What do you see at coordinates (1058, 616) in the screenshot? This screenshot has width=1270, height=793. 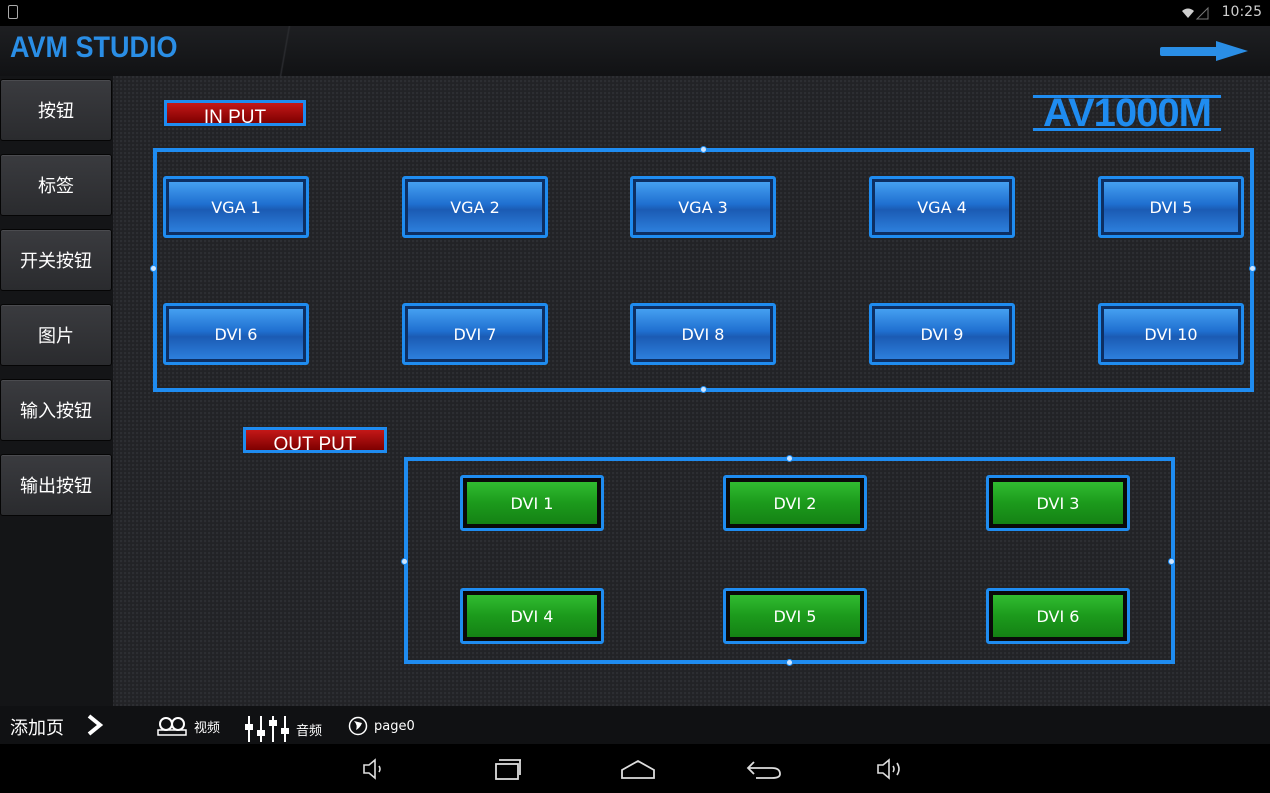 I see `output-button-dvi-6: DVI 6` at bounding box center [1058, 616].